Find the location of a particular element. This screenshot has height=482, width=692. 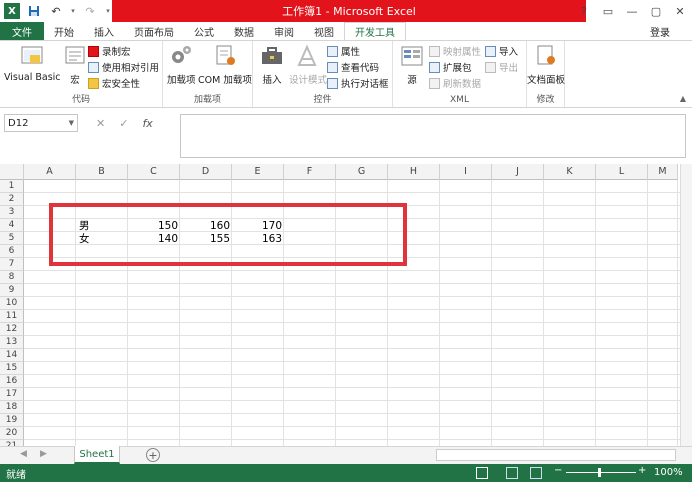

confirm-entry-icon: ✓ is located at coordinates (123, 123).